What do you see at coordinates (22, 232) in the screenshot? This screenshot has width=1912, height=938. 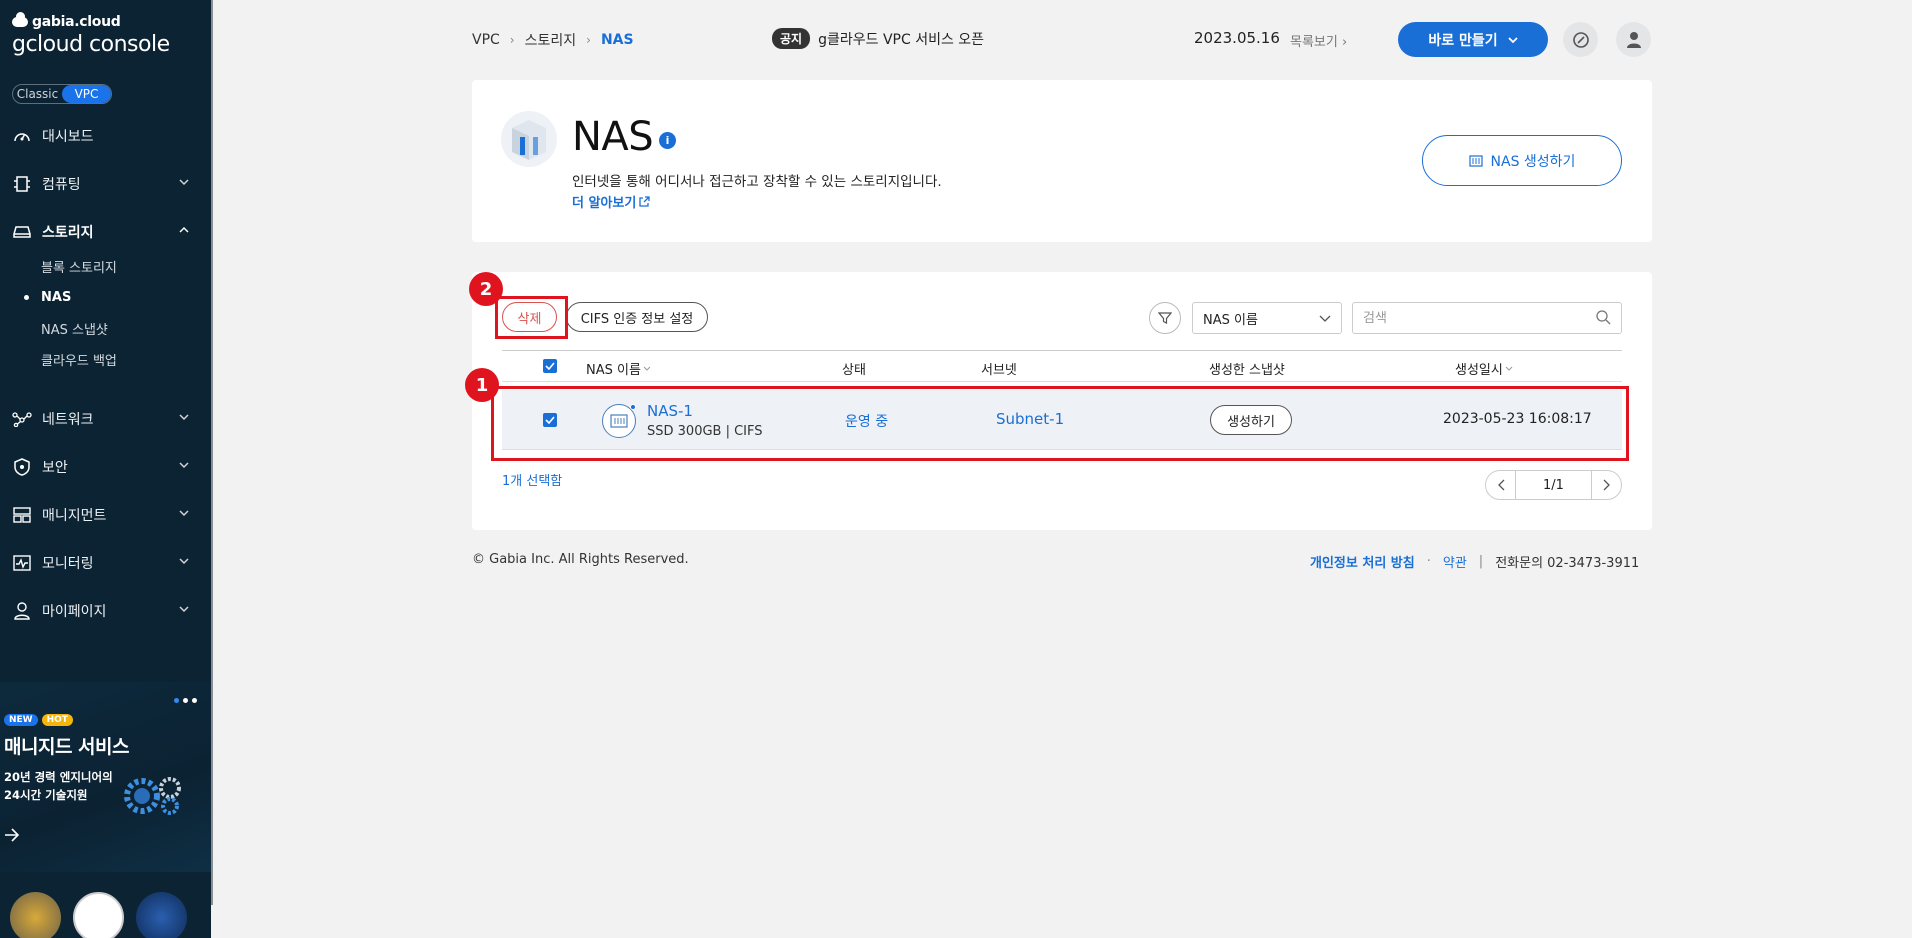 I see `storage-icon` at bounding box center [22, 232].